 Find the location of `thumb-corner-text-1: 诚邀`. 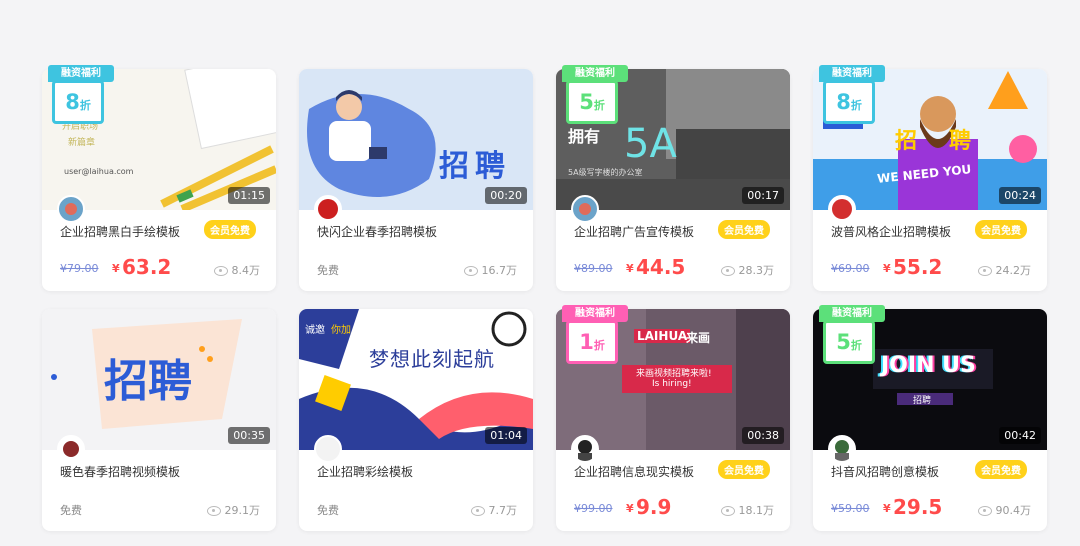

thumb-corner-text-1: 诚邀 is located at coordinates (315, 330).